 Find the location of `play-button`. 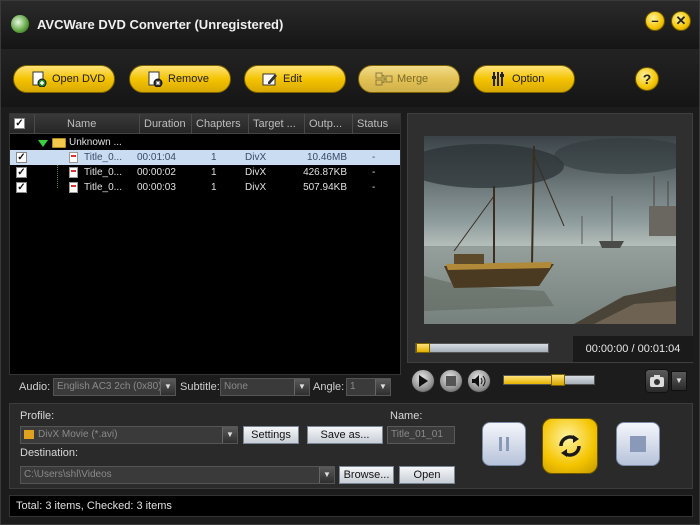

play-button is located at coordinates (423, 381).